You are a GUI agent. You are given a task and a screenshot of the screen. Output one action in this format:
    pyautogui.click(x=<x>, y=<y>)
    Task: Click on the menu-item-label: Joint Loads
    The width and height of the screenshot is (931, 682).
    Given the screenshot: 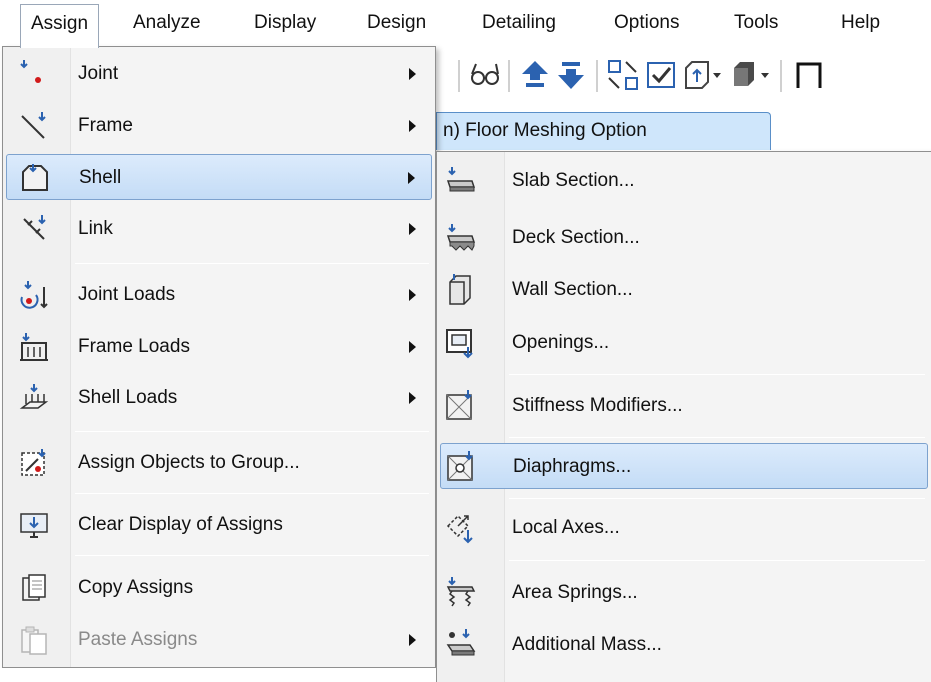 What is the action you would take?
    pyautogui.click(x=127, y=294)
    